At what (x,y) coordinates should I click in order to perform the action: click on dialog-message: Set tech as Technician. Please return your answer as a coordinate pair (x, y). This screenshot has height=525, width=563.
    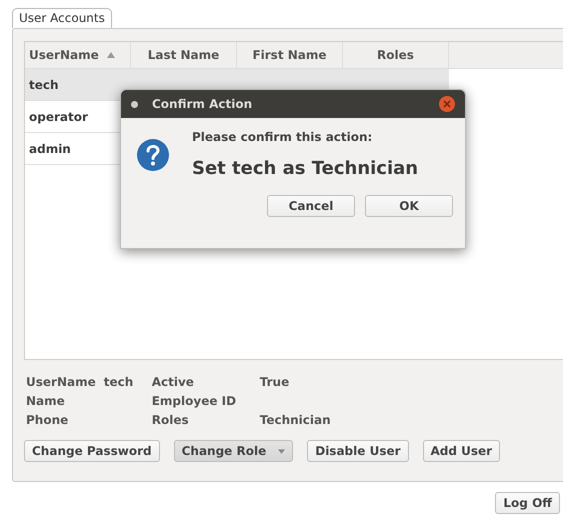
    Looking at the image, I should click on (305, 168).